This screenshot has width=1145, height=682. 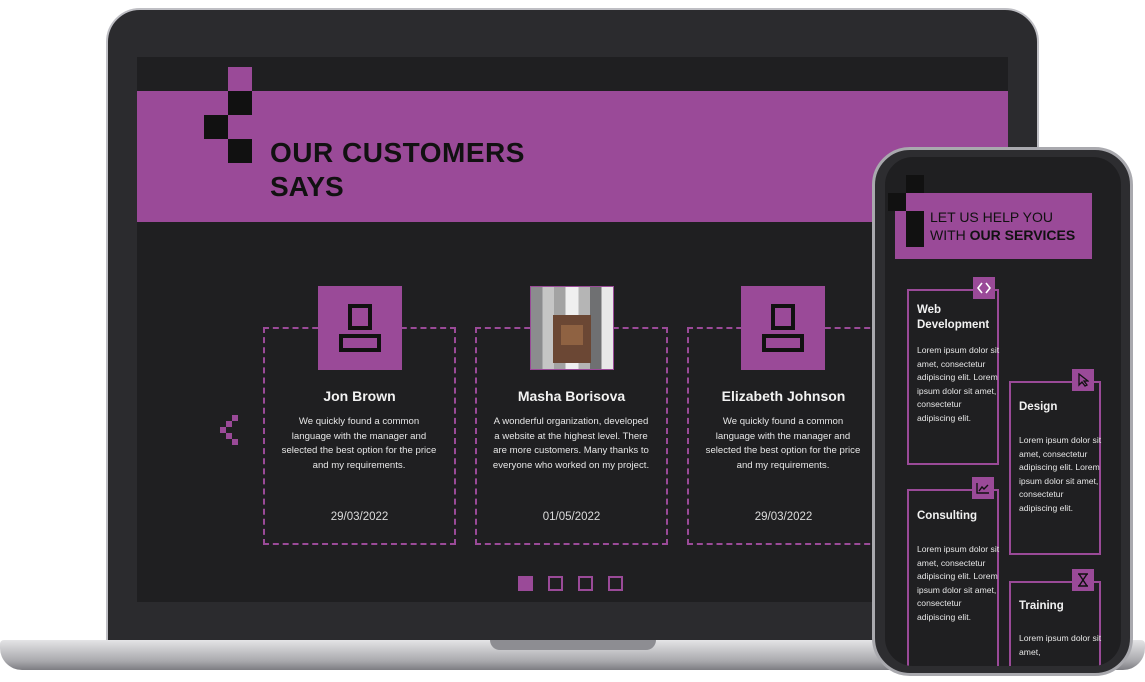 I want to click on service-name: Web Development, so click(x=953, y=317).